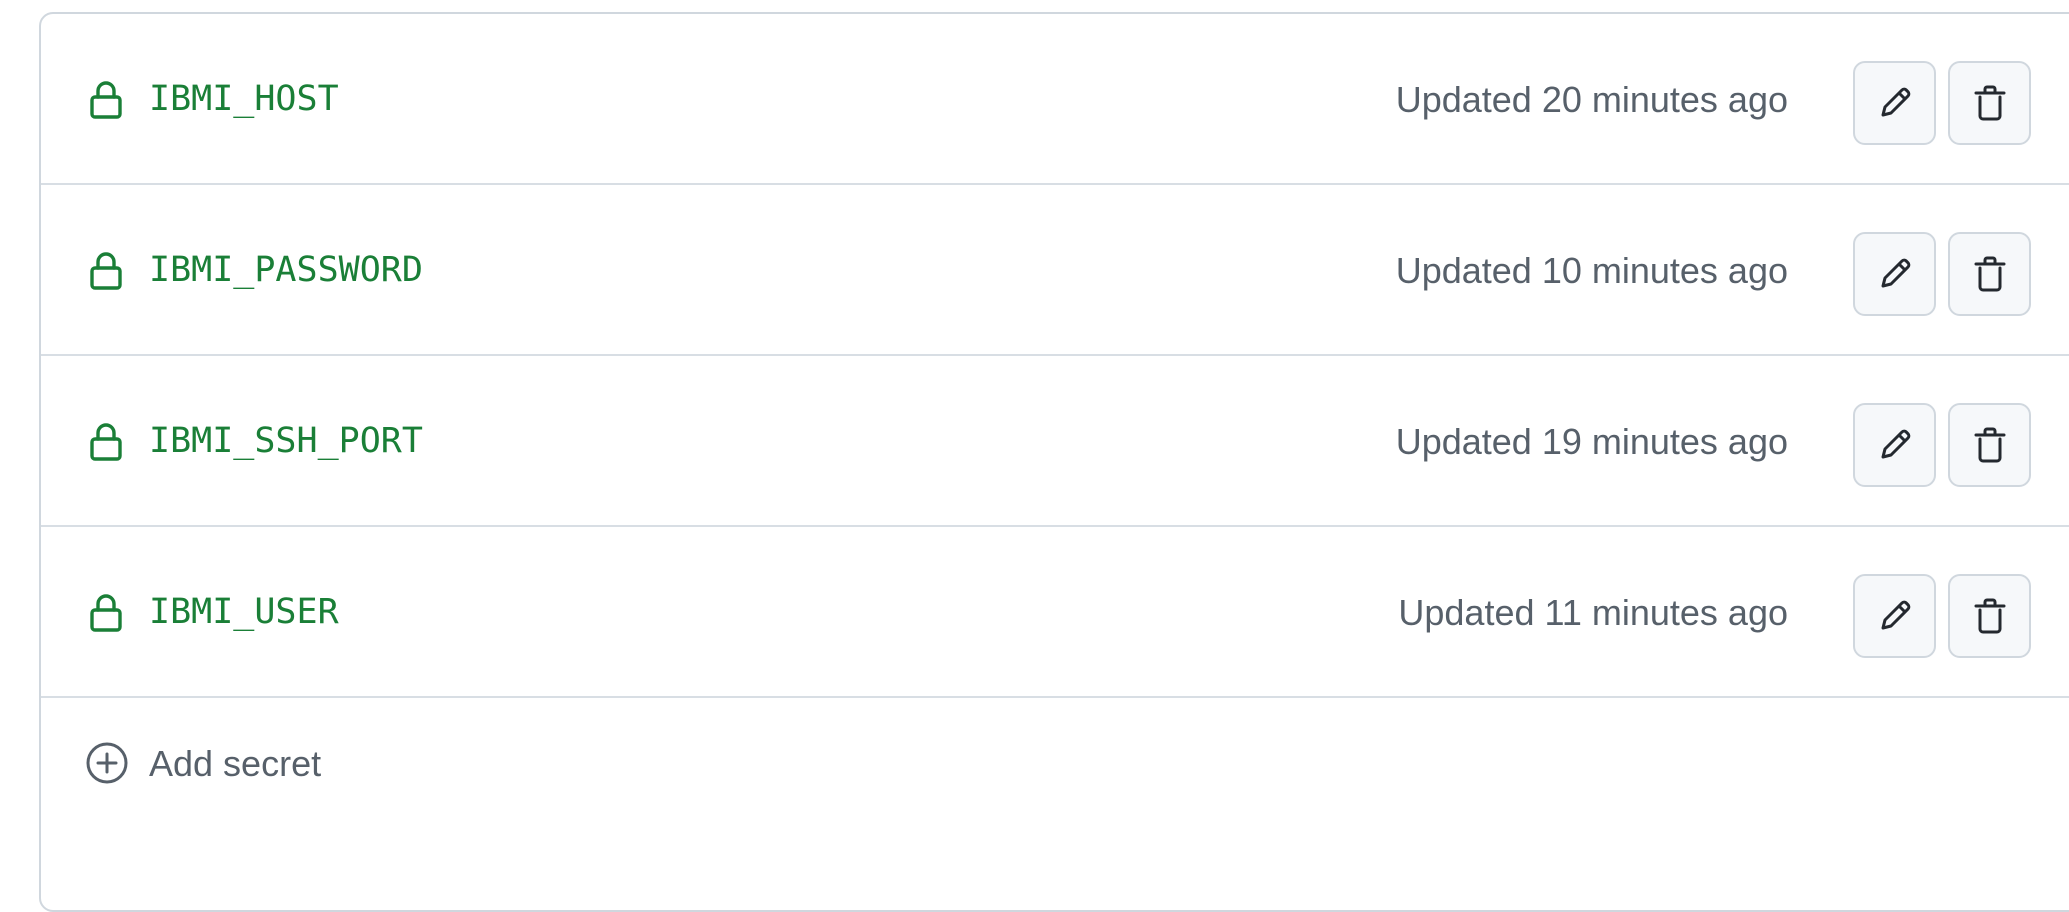  What do you see at coordinates (235, 763) in the screenshot?
I see `add-secret-label: Add secret` at bounding box center [235, 763].